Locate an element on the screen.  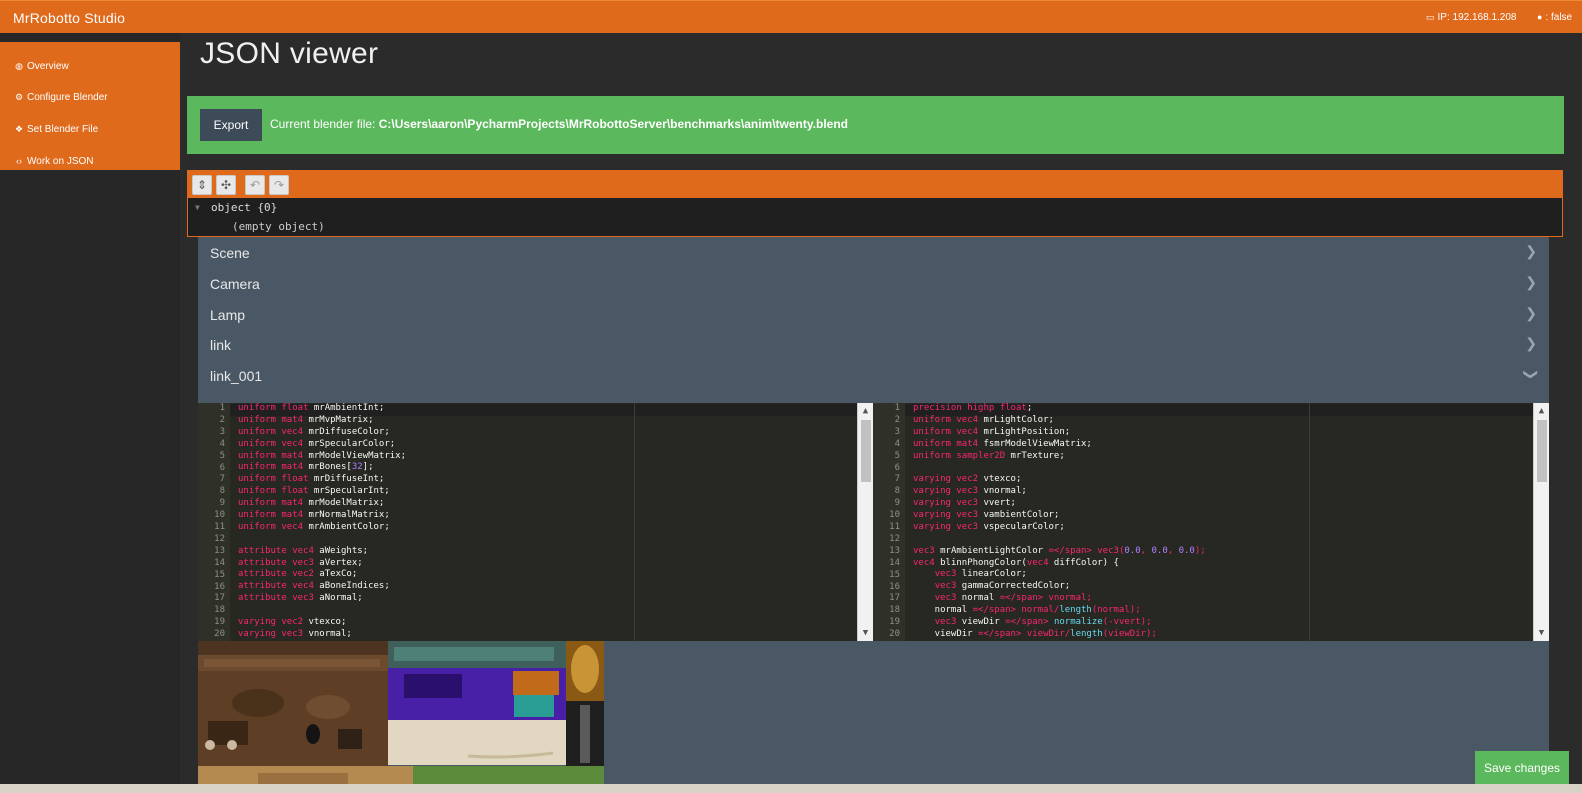
sidebar-item-label: Work on JSON is located at coordinates (60, 161).